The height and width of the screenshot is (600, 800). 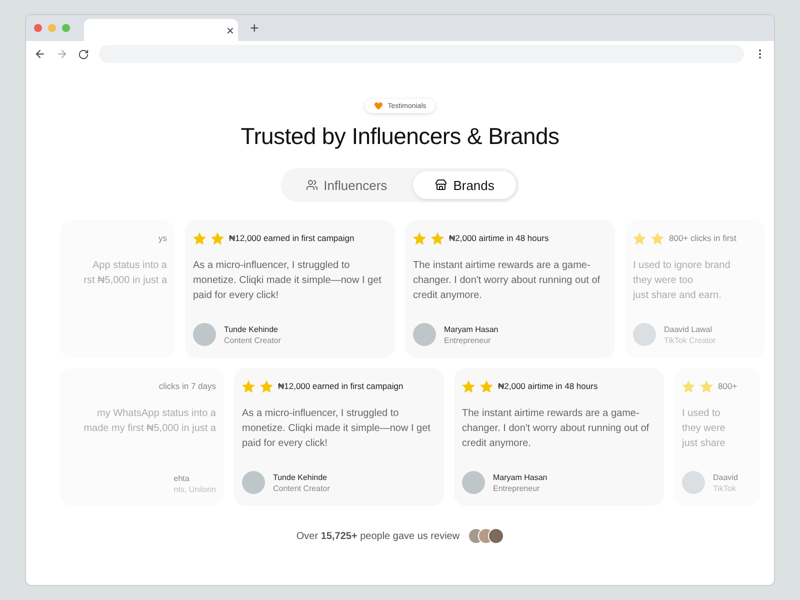 What do you see at coordinates (702, 238) in the screenshot?
I see `result-headline: 800+ clicks in first` at bounding box center [702, 238].